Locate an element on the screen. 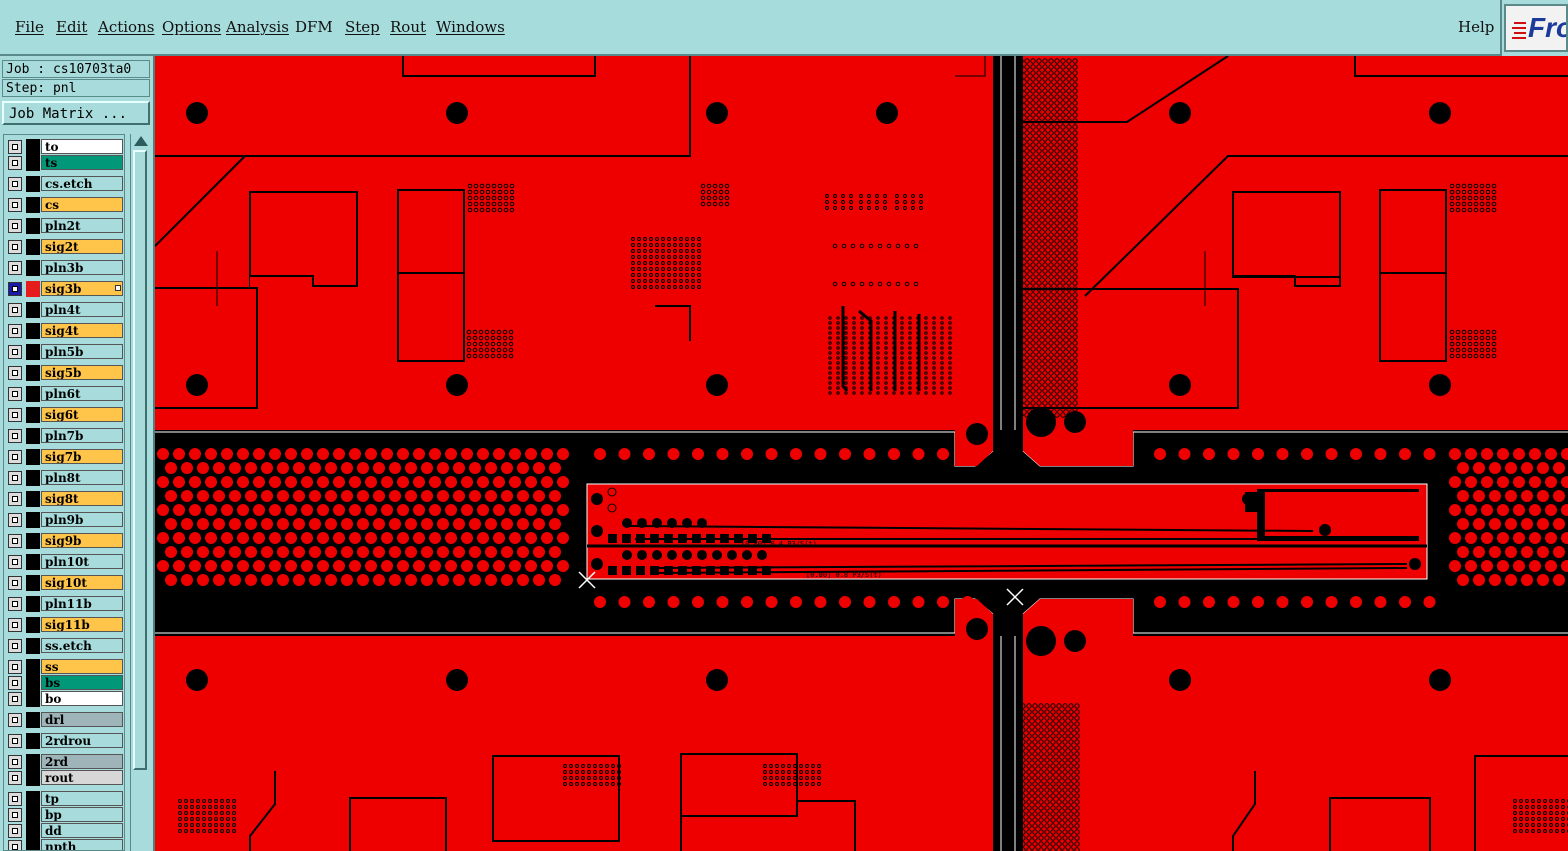 This screenshot has height=851, width=1568. layer-name: pln2t is located at coordinates (82, 225).